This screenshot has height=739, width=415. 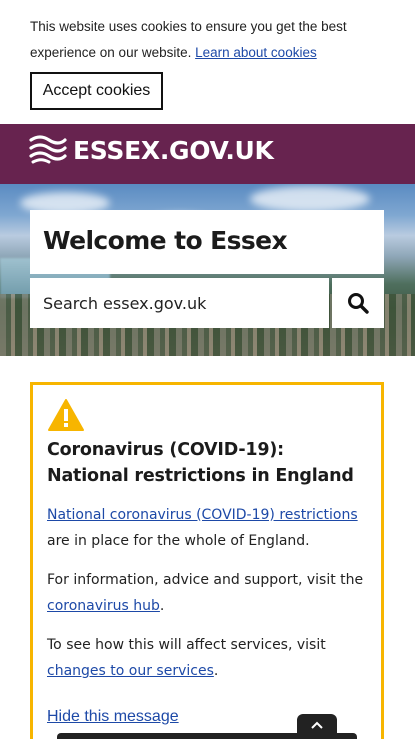 I want to click on hero-cloud, so click(x=310, y=199).